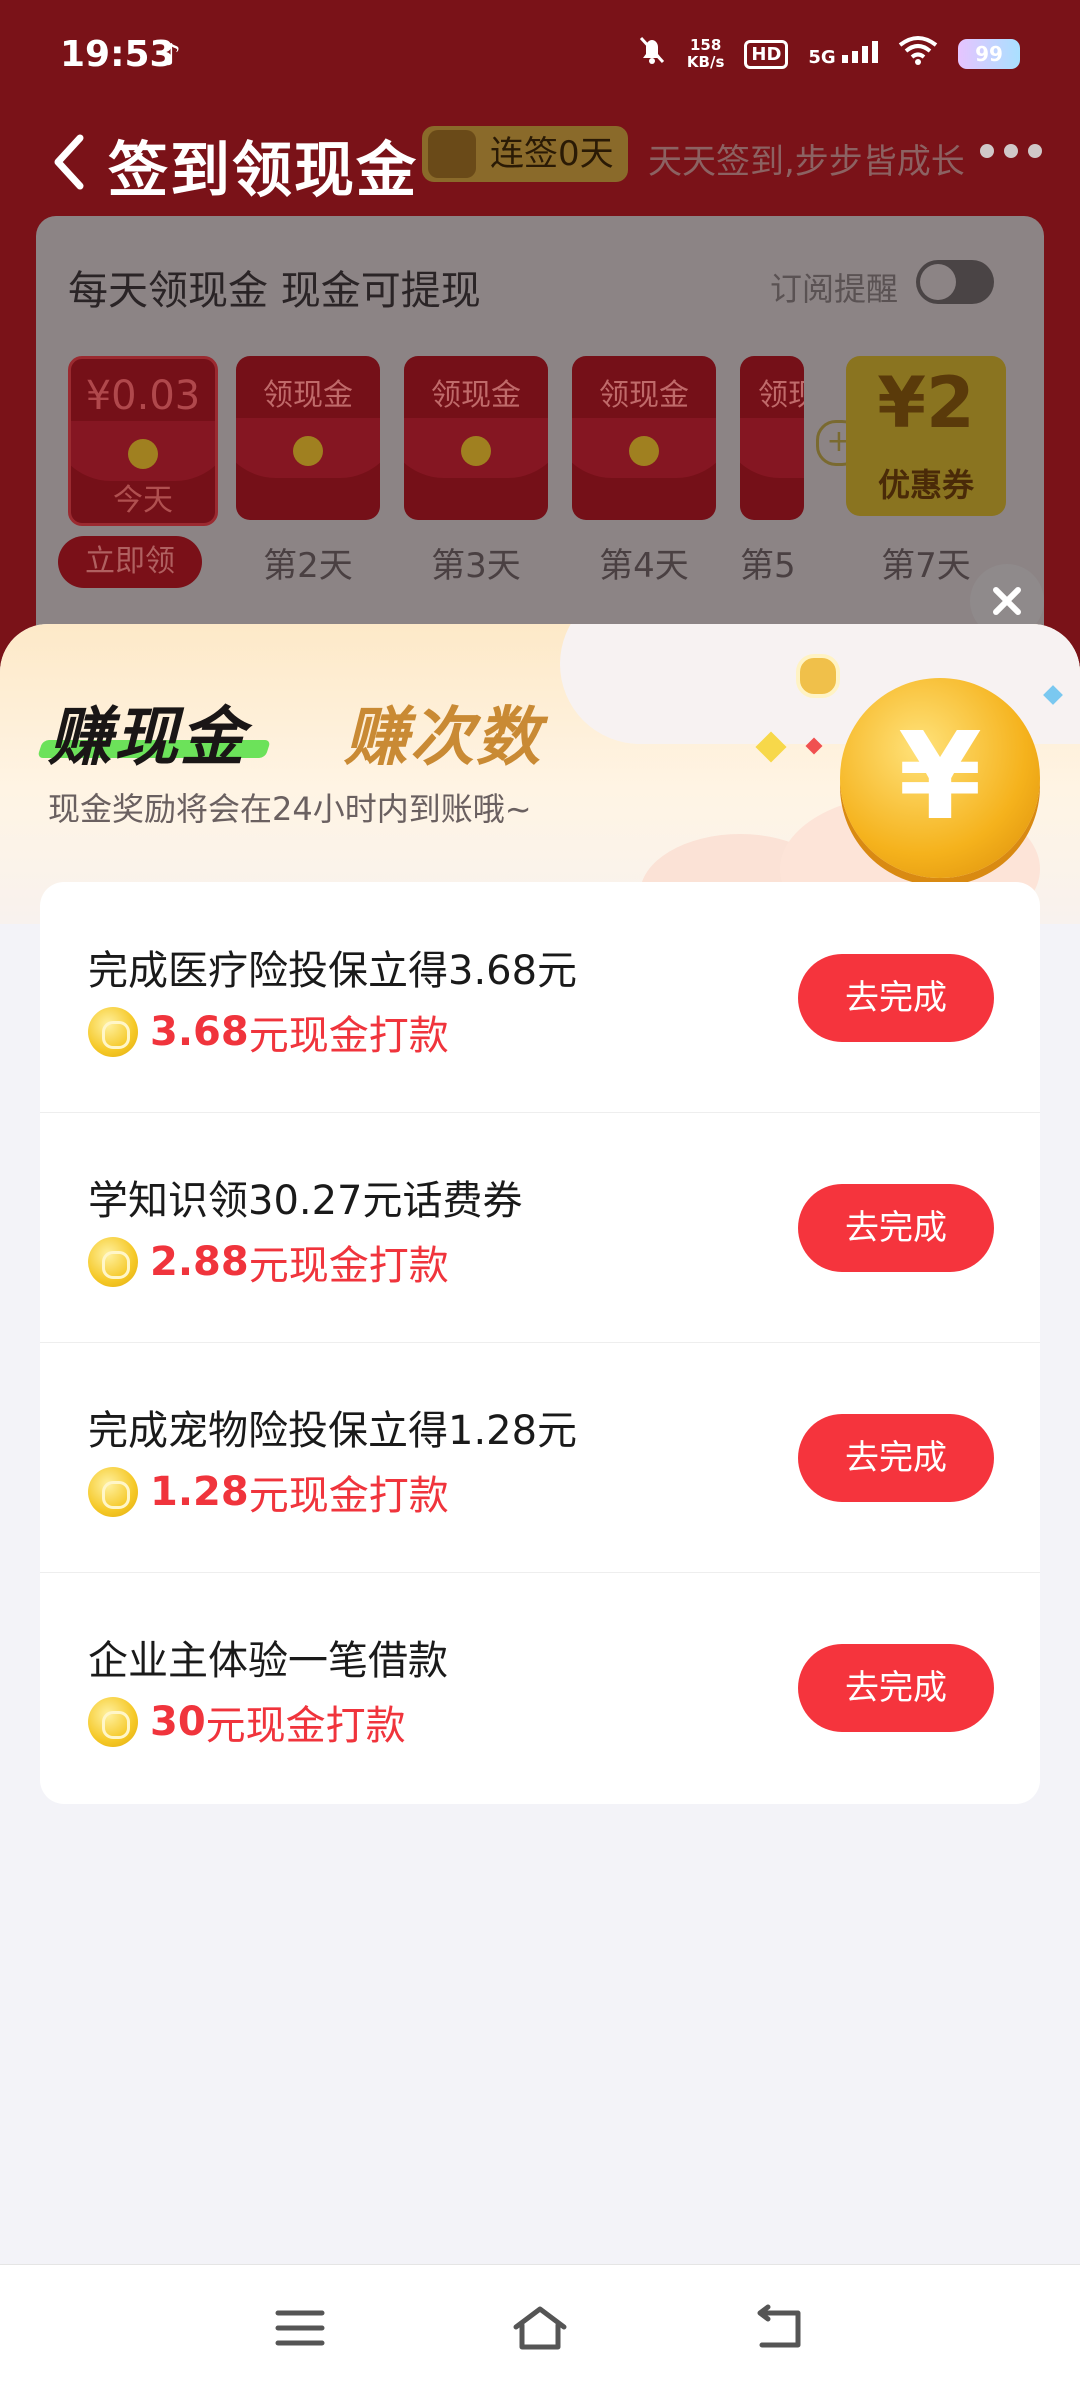 The image size is (1080, 2389). I want to click on task-title: 企业主体验一笔借款, so click(268, 1661).